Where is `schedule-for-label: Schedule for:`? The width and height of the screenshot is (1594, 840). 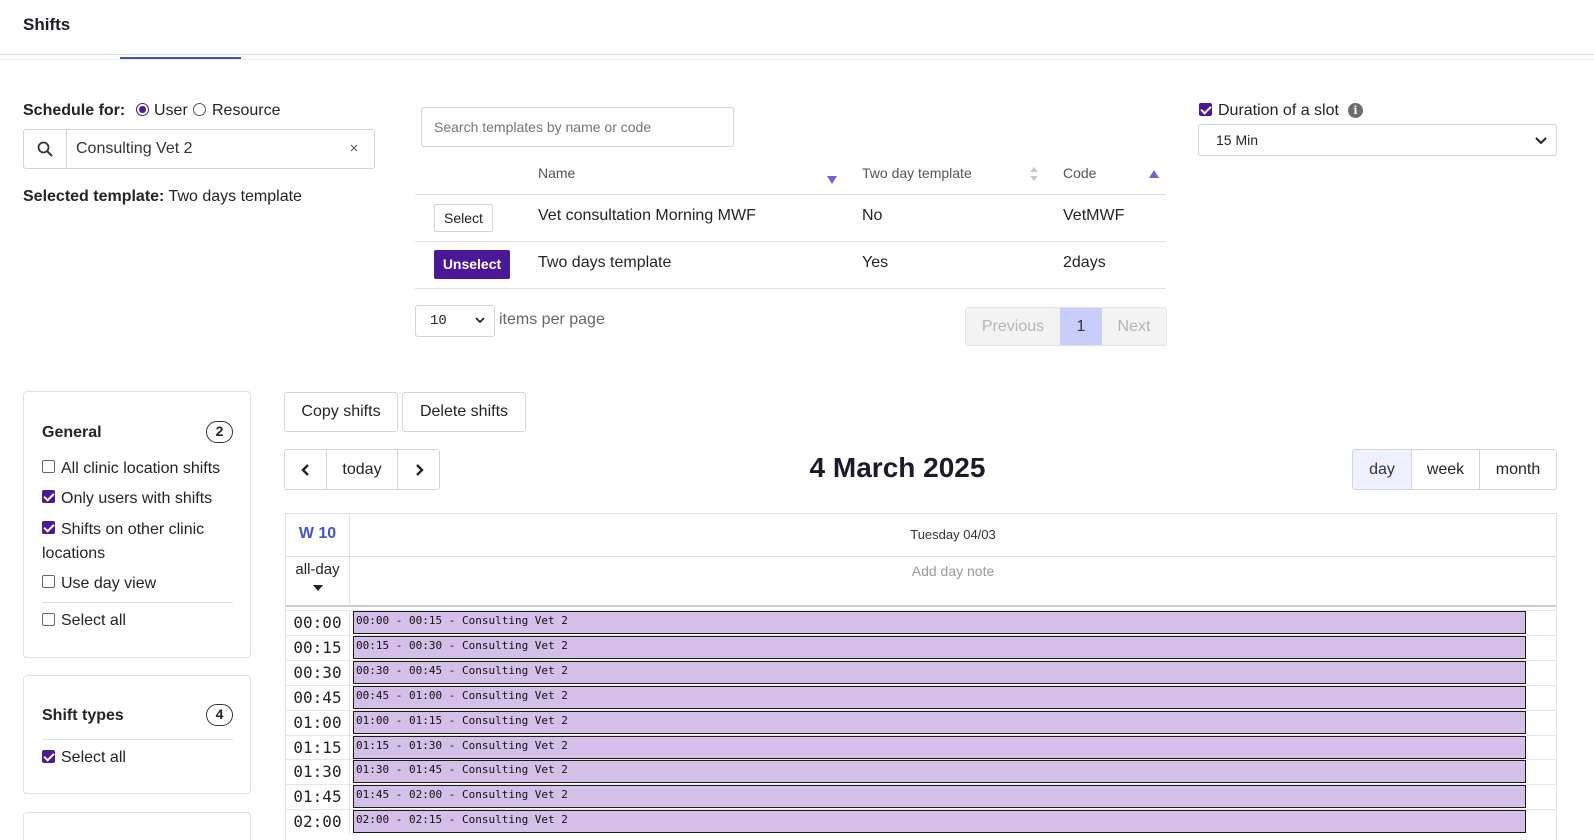 schedule-for-label: Schedule for: is located at coordinates (74, 110).